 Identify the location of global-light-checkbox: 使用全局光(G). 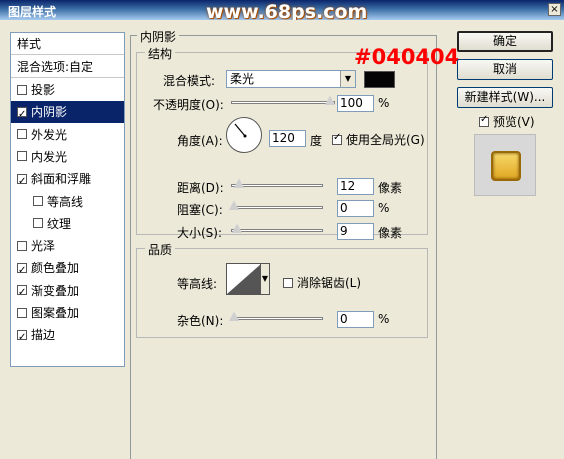
(378, 139).